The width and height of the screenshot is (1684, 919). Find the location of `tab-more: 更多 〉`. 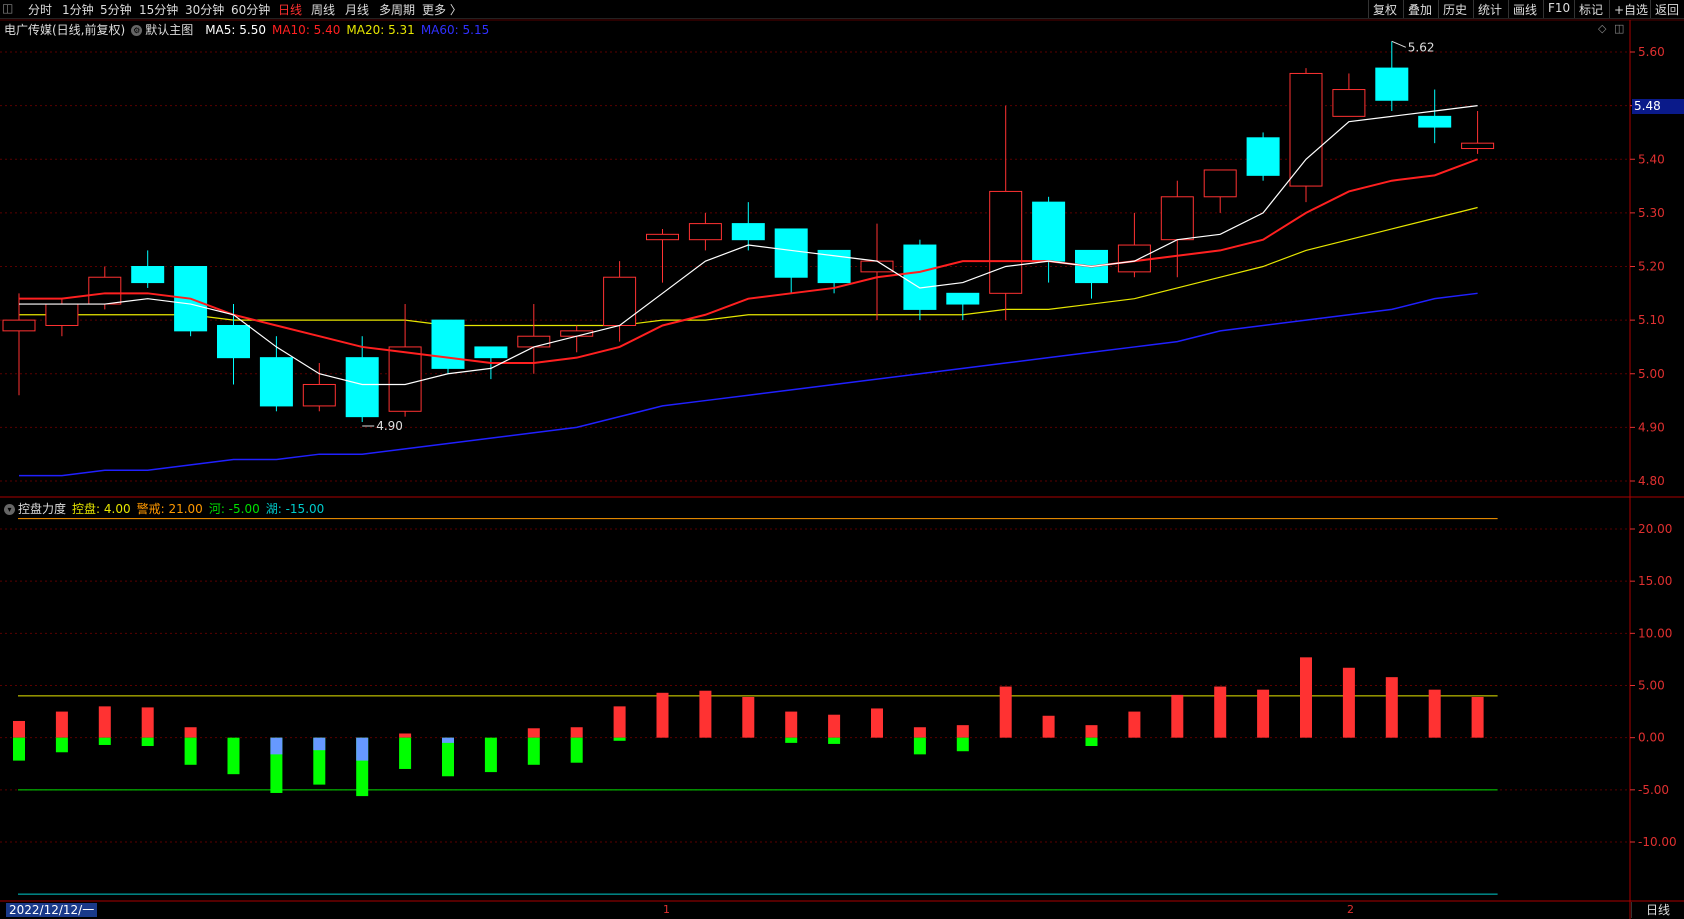

tab-more: 更多 〉 is located at coordinates (442, 9).